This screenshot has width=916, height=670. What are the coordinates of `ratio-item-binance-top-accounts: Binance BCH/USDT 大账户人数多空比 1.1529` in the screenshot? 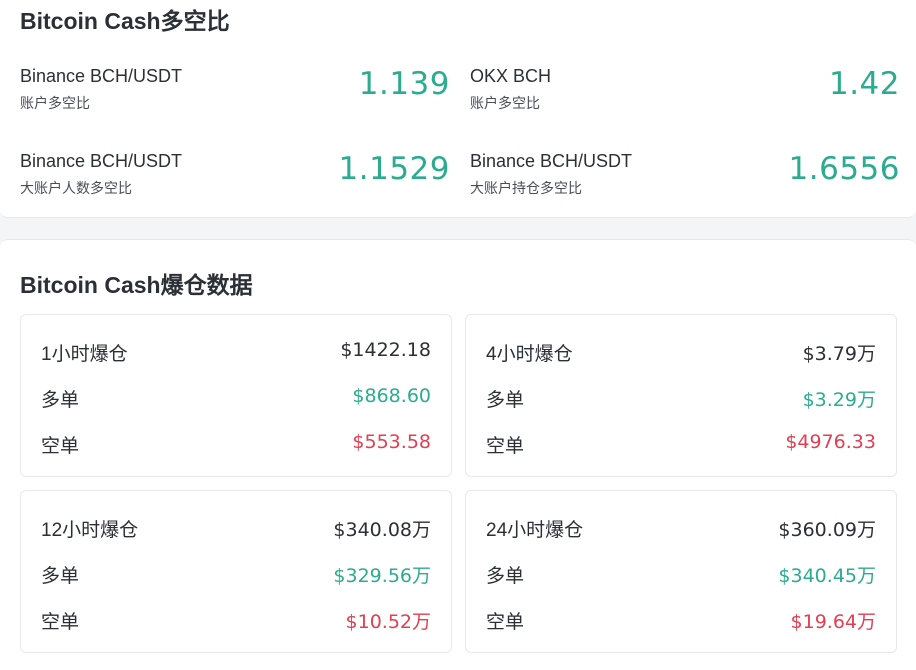 It's located at (235, 181).